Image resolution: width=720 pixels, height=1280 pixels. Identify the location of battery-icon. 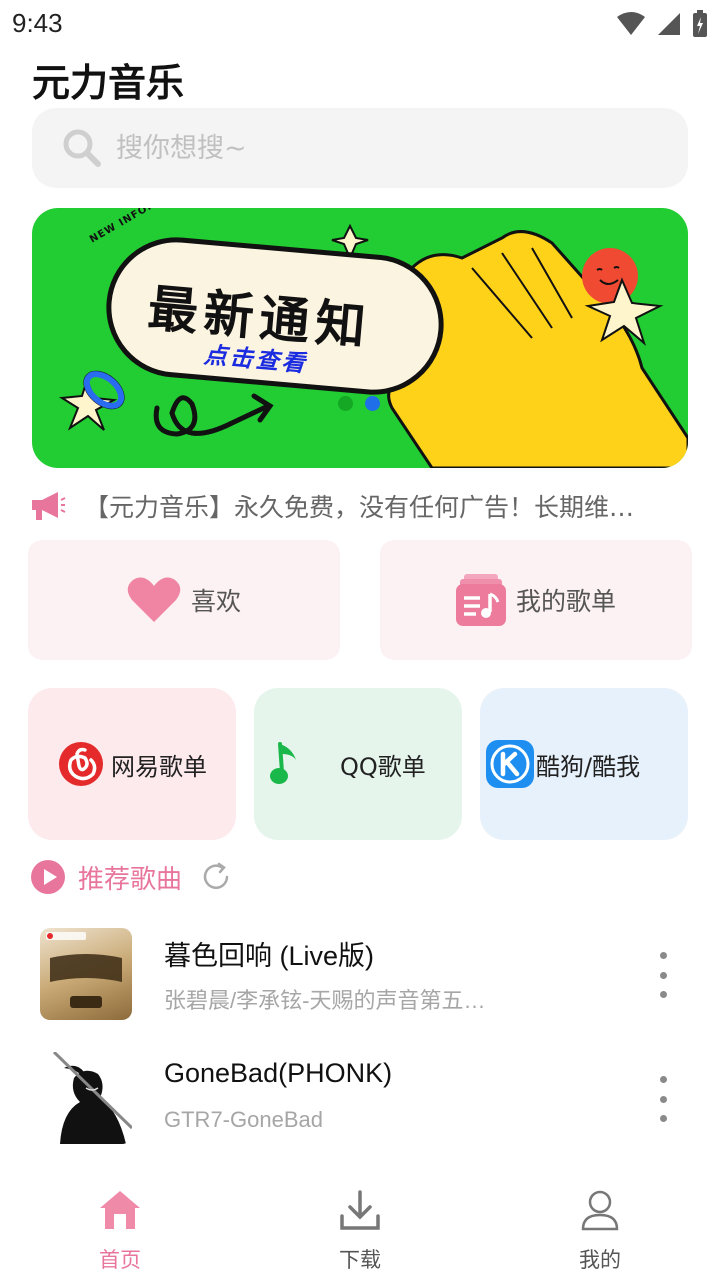
(700, 23).